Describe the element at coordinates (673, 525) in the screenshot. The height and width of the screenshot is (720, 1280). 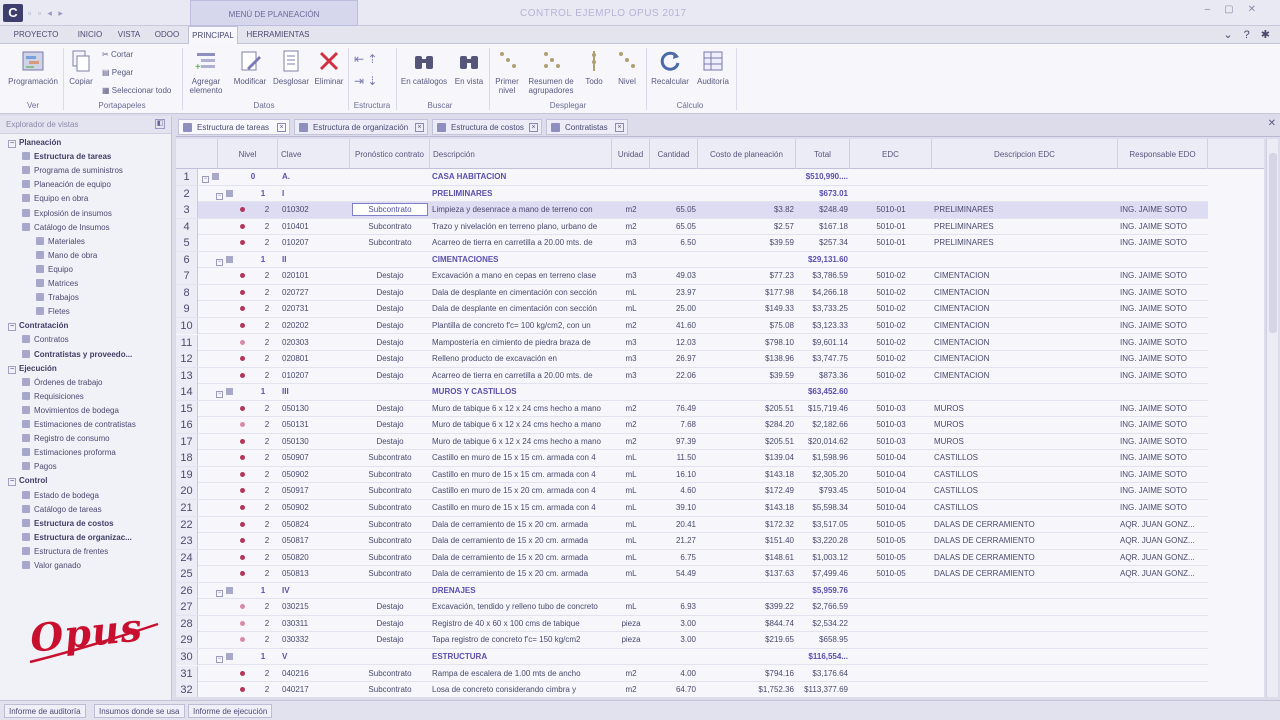
I see `cantidad-cell: 20.41` at that location.